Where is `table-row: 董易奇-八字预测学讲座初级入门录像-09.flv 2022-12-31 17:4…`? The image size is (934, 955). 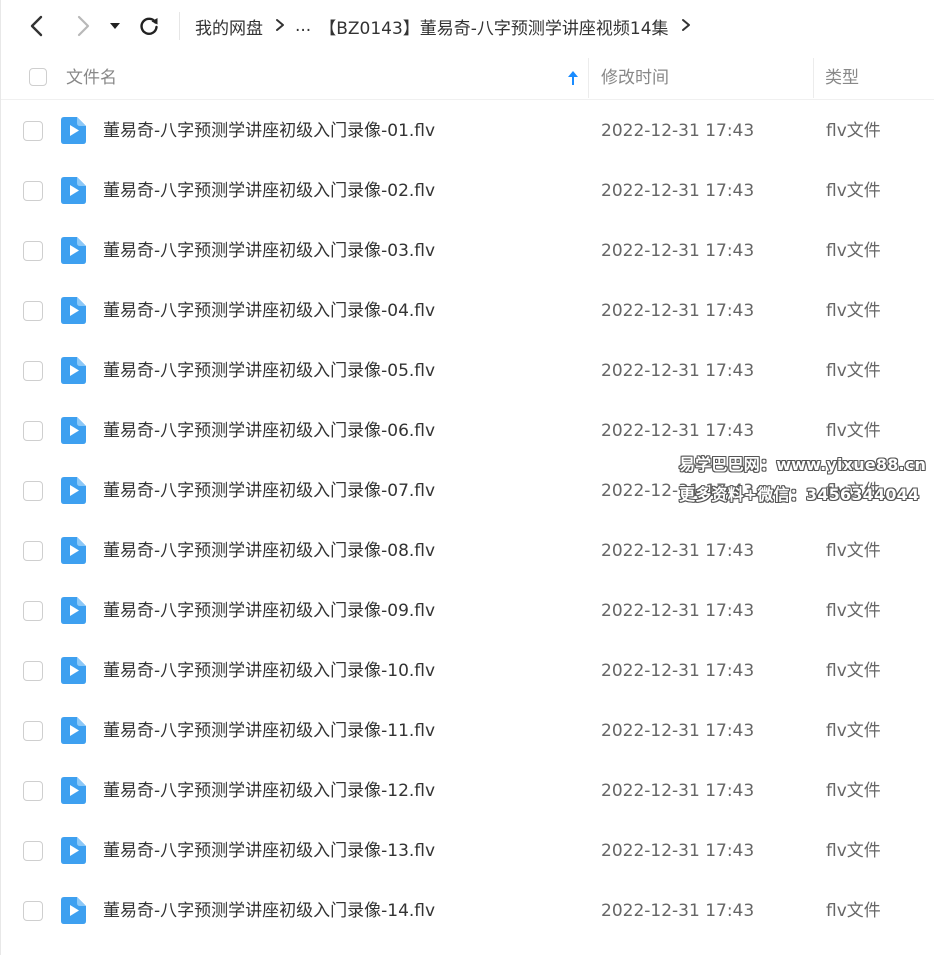
table-row: 董易奇-八字预测学讲座初级入门录像-09.flv 2022-12-31 17:4… is located at coordinates (467, 611).